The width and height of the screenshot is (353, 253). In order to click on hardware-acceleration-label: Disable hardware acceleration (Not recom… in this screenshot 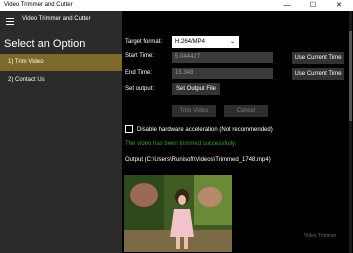, I will do `click(205, 130)`.